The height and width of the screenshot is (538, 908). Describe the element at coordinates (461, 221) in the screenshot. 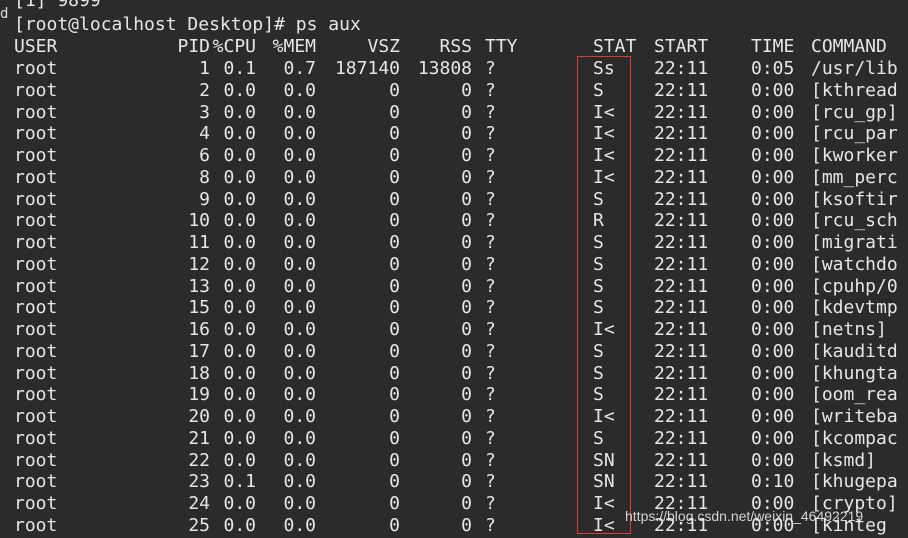

I see `process-row: root 10 0.0 0.0 0 0? R 22:11 0:00 [rcu_sch` at that location.